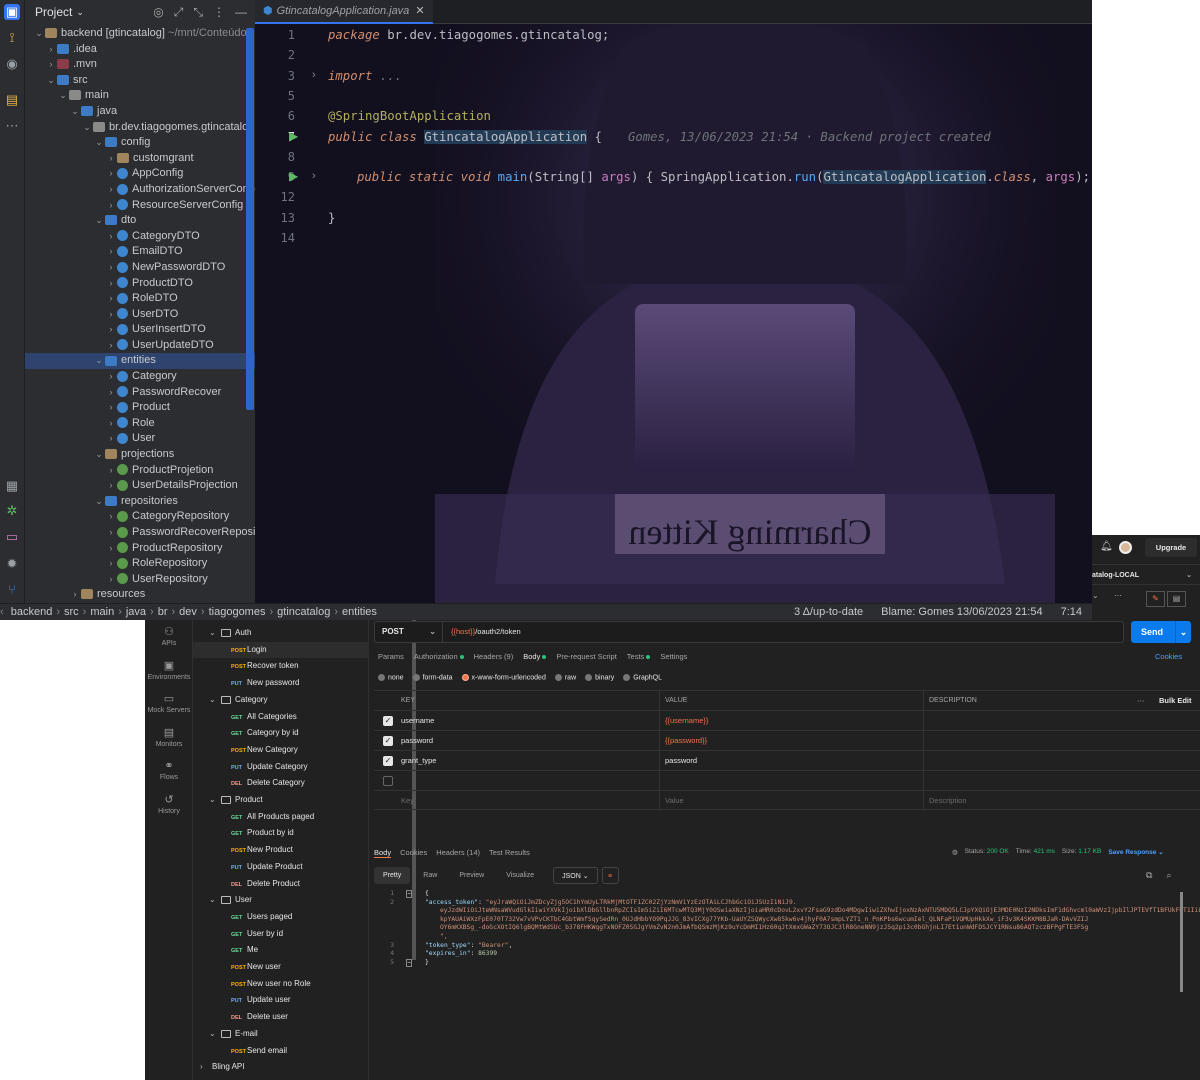 The width and height of the screenshot is (1200, 1080). Describe the element at coordinates (12, 537) in the screenshot. I see `terminal-icon: ▭` at that location.